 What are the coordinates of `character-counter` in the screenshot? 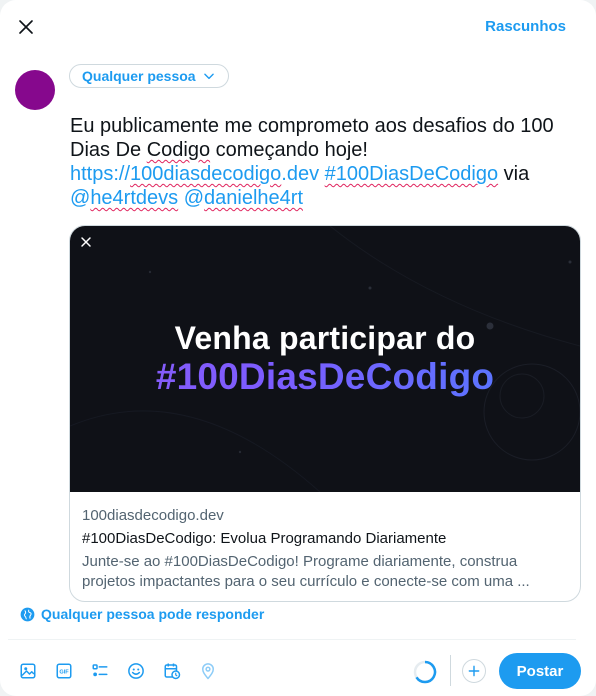 It's located at (425, 672).